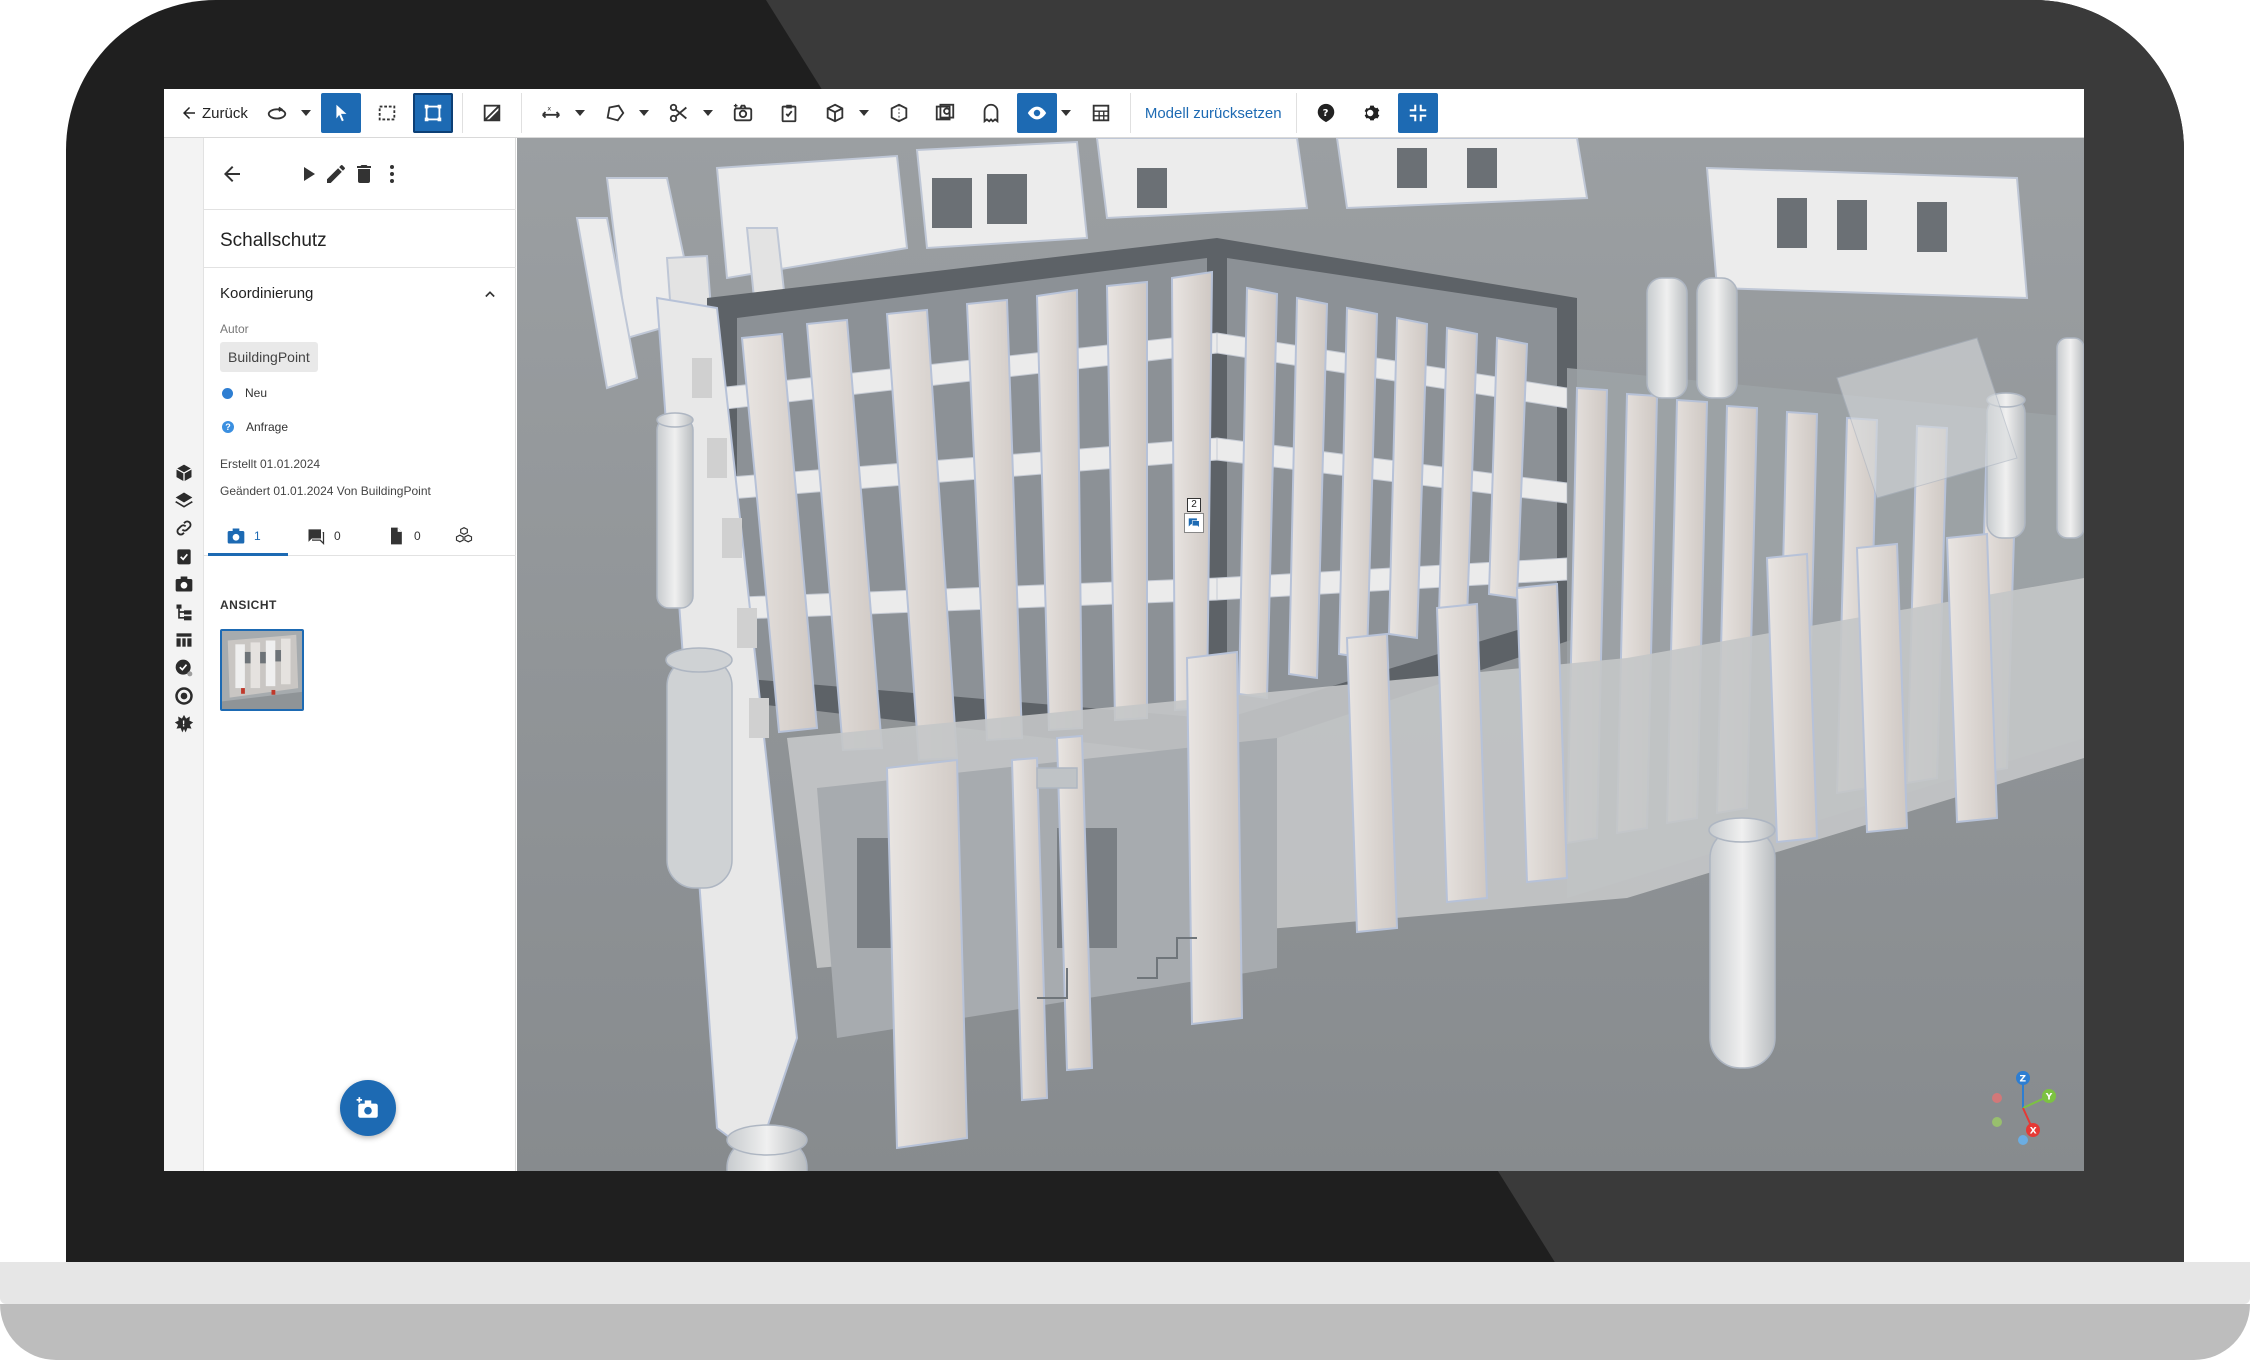 This screenshot has width=2250, height=1360. What do you see at coordinates (360, 536) in the screenshot?
I see `panel-tabs: 1 0 0` at bounding box center [360, 536].